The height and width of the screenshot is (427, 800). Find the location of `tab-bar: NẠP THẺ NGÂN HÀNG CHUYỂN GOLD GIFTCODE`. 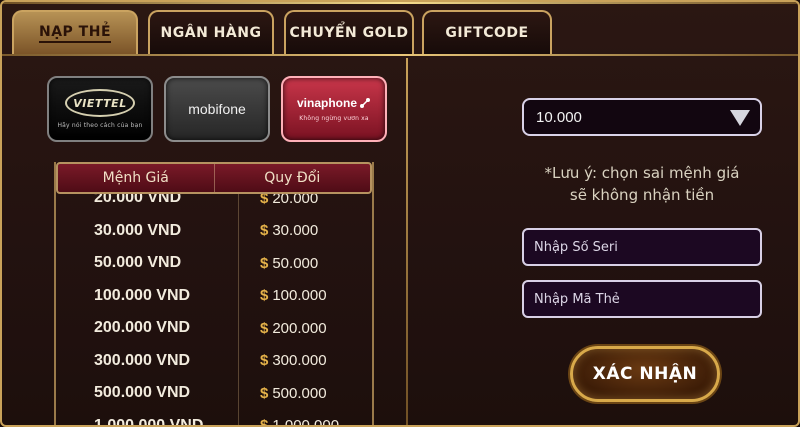

tab-bar: NẠP THẺ NGÂN HÀNG CHUYỂN GOLD GIFTCODE is located at coordinates (400, 29).